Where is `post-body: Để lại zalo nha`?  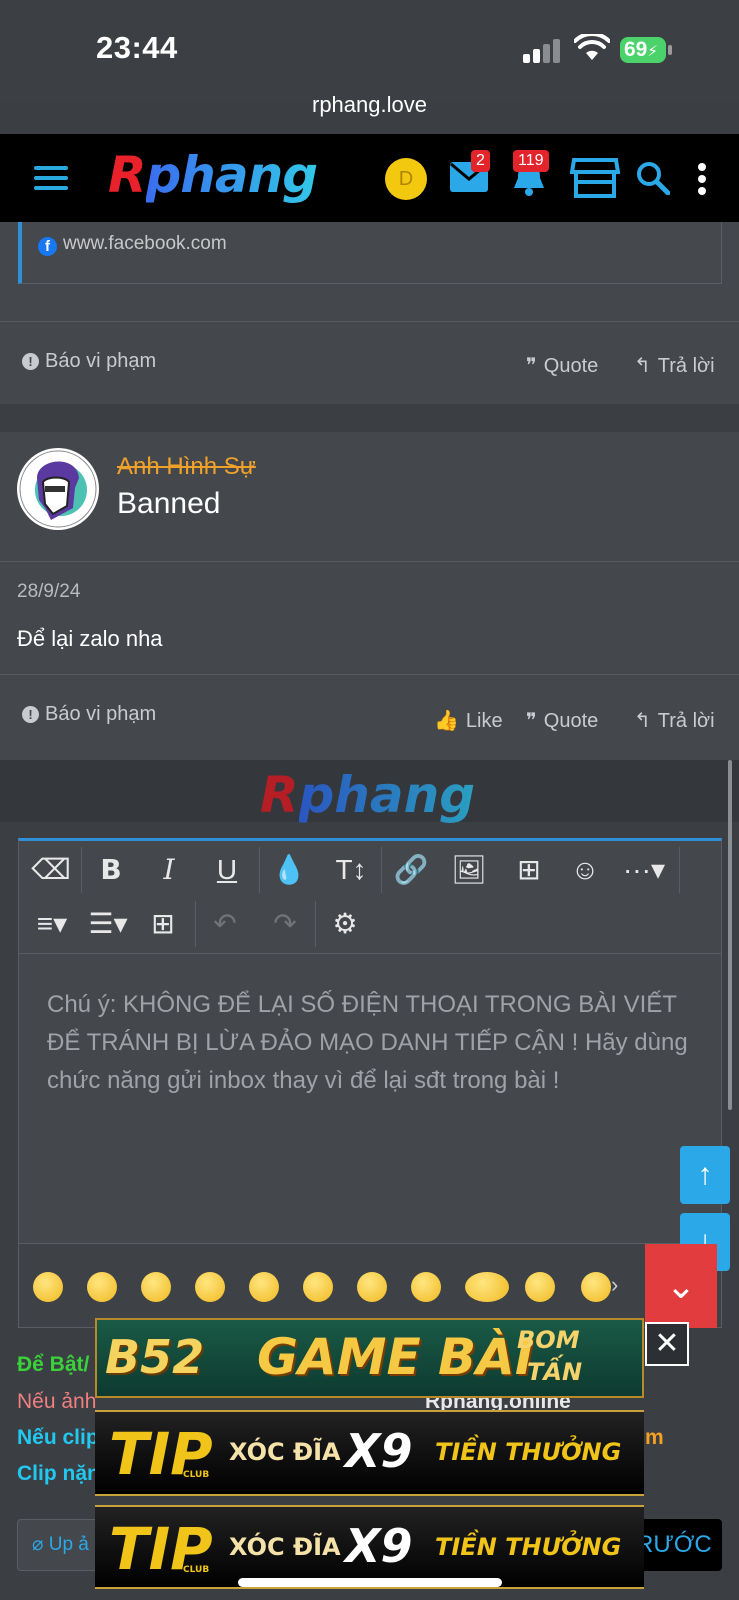
post-body: Để lại zalo nha is located at coordinates (90, 638).